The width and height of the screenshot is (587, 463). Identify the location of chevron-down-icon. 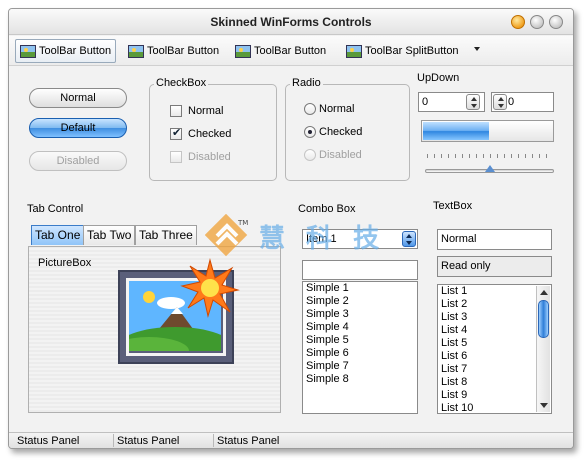
(477, 49).